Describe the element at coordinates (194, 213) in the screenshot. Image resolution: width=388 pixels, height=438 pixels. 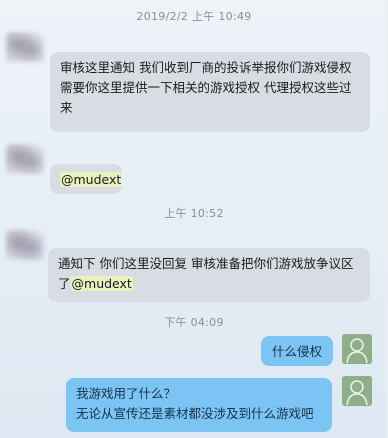
I see `timestamp: 上午 10:52` at that location.